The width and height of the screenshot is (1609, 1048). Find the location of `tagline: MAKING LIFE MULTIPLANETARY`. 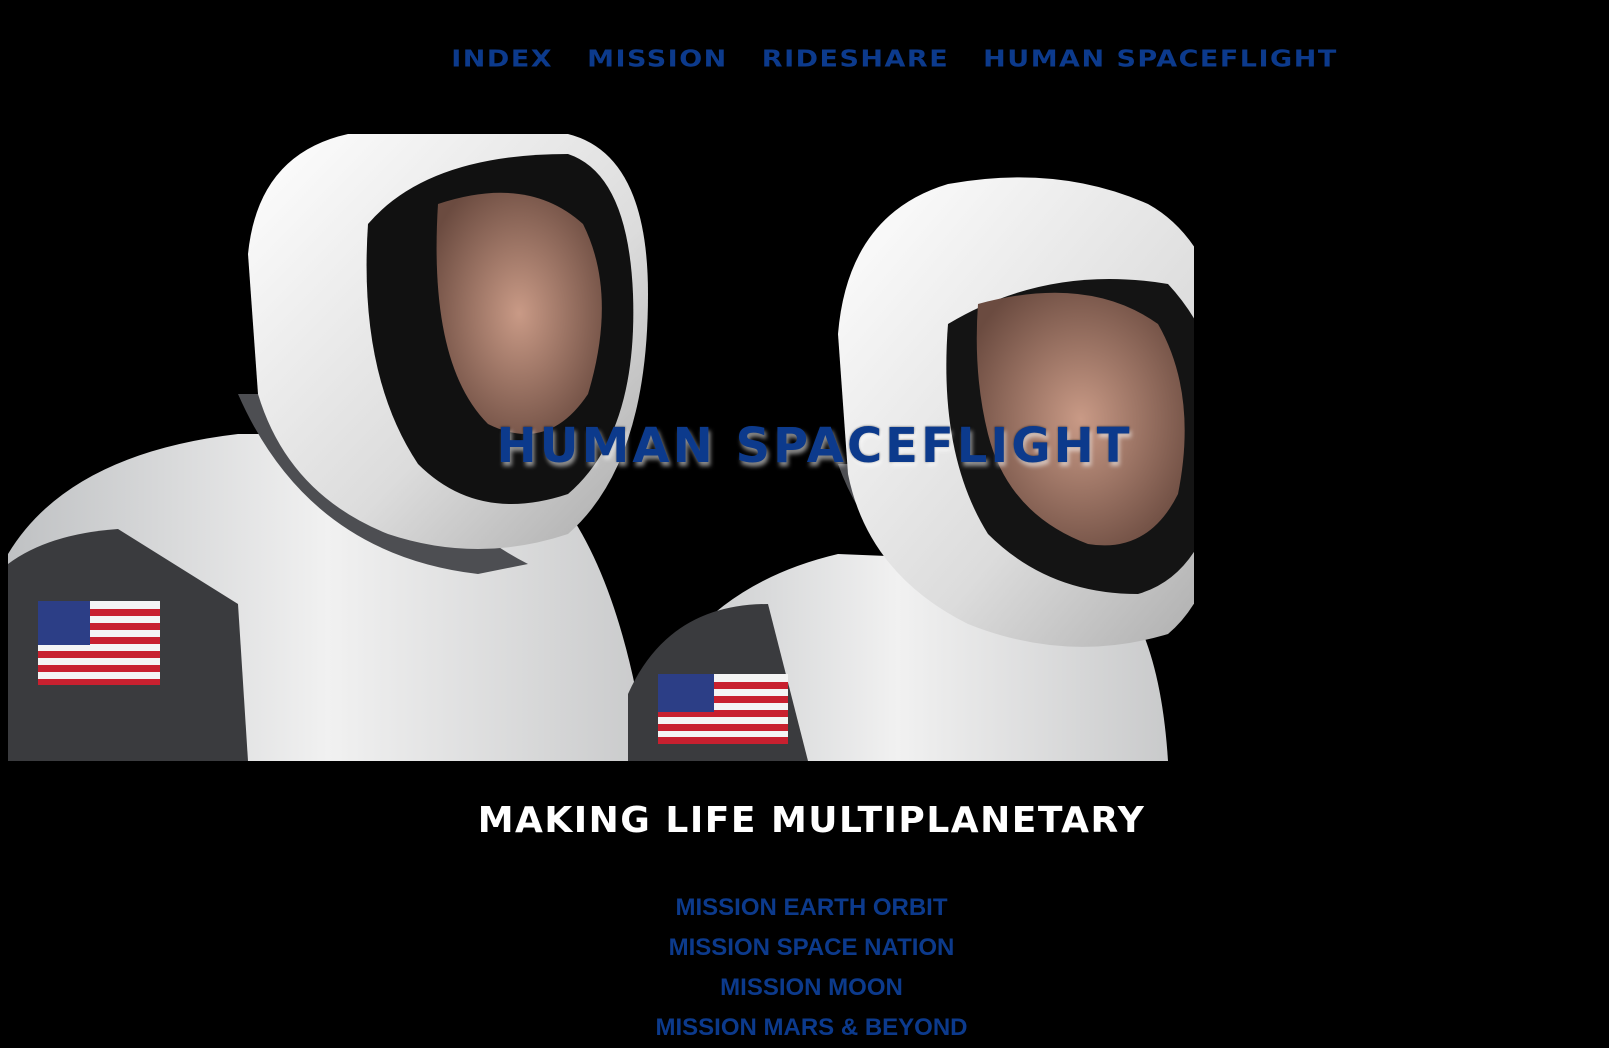

tagline: MAKING LIFE MULTIPLANETARY is located at coordinates (811, 820).